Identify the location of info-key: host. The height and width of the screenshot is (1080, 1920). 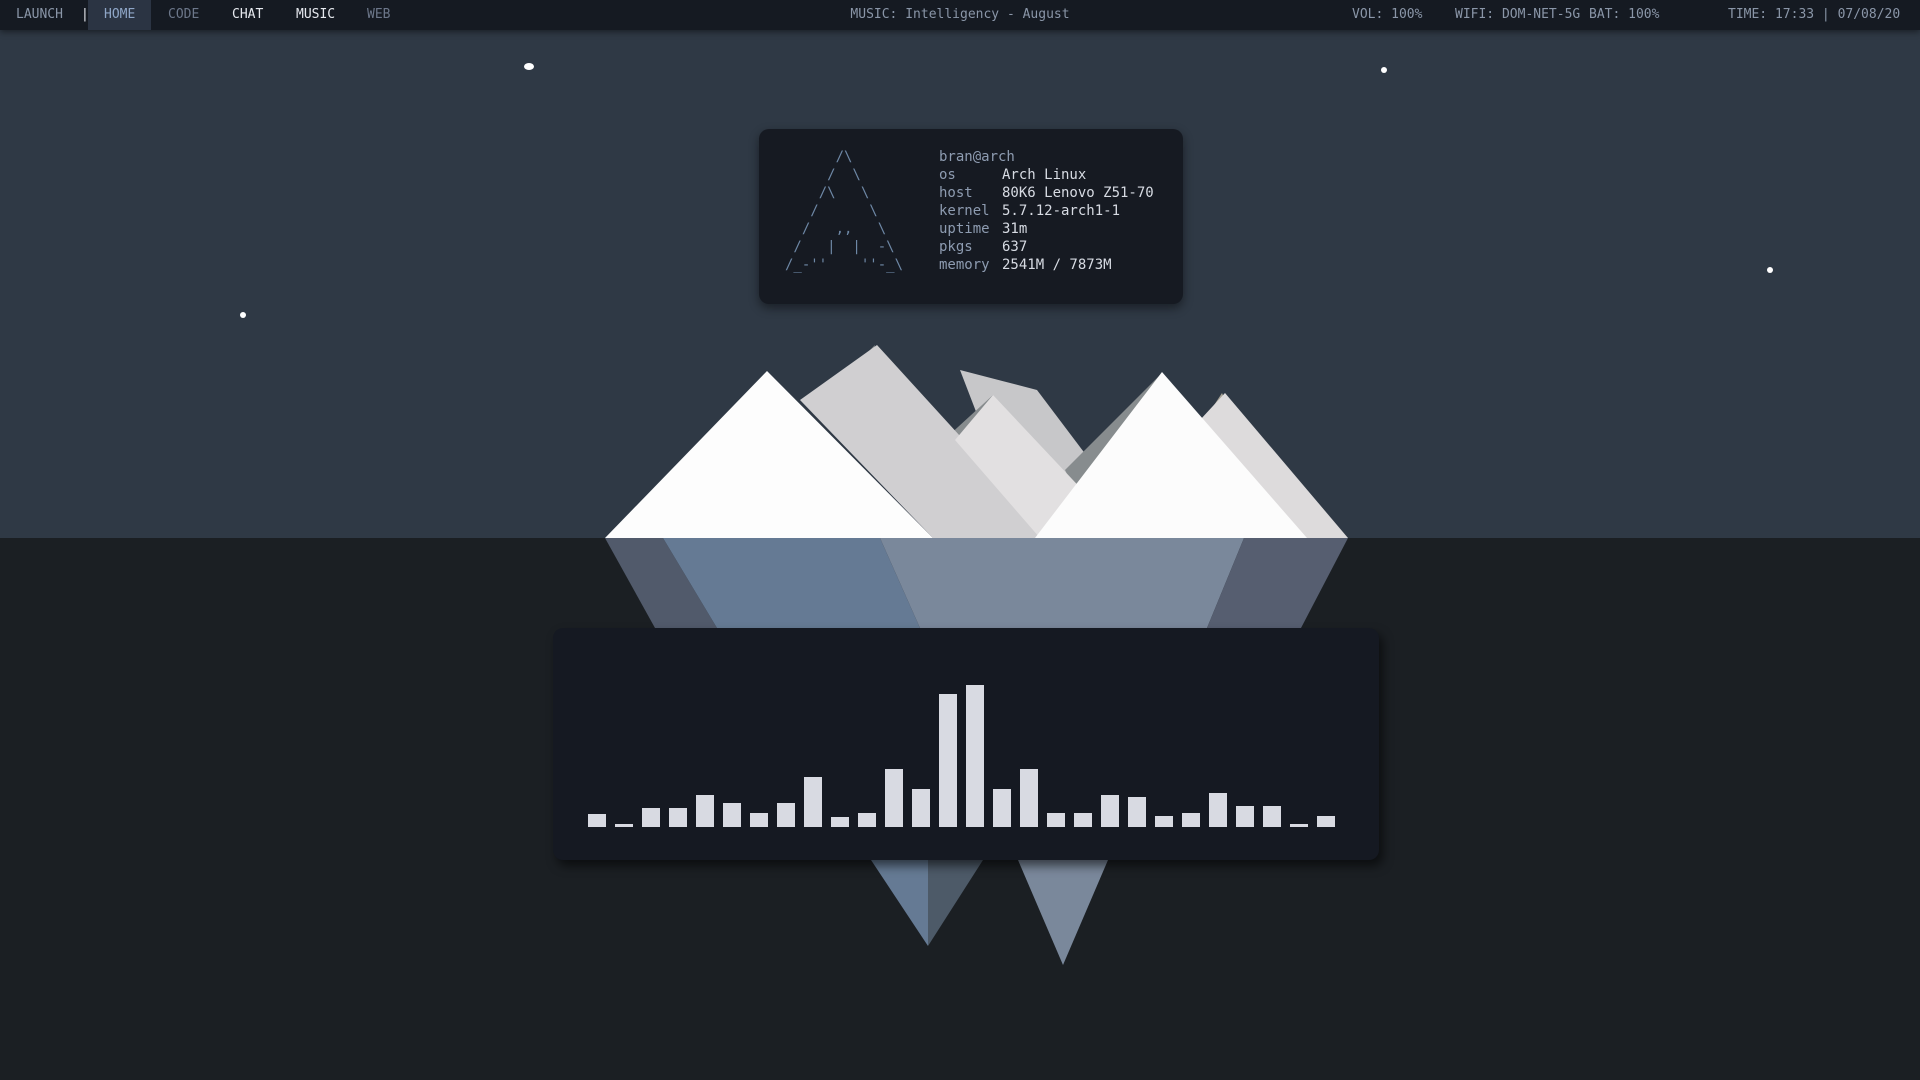
(956, 193).